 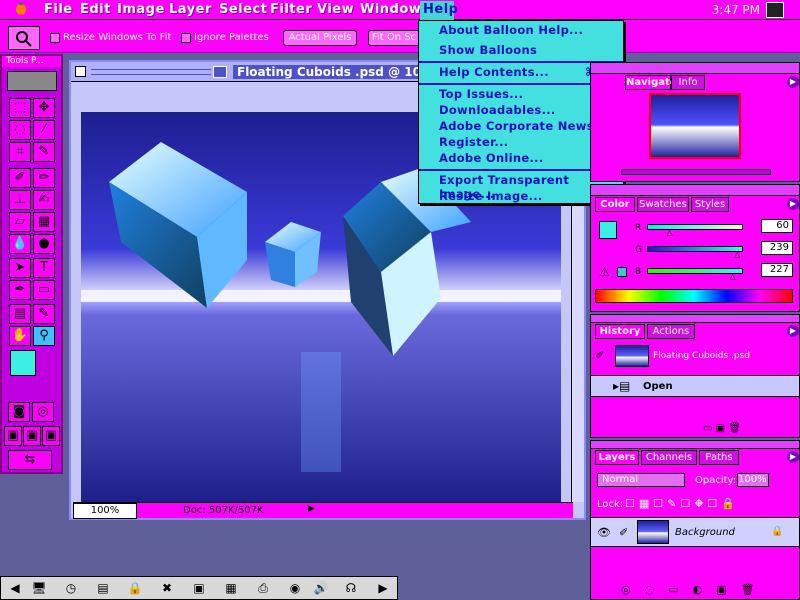 What do you see at coordinates (694, 296) in the screenshot?
I see `color-ramp` at bounding box center [694, 296].